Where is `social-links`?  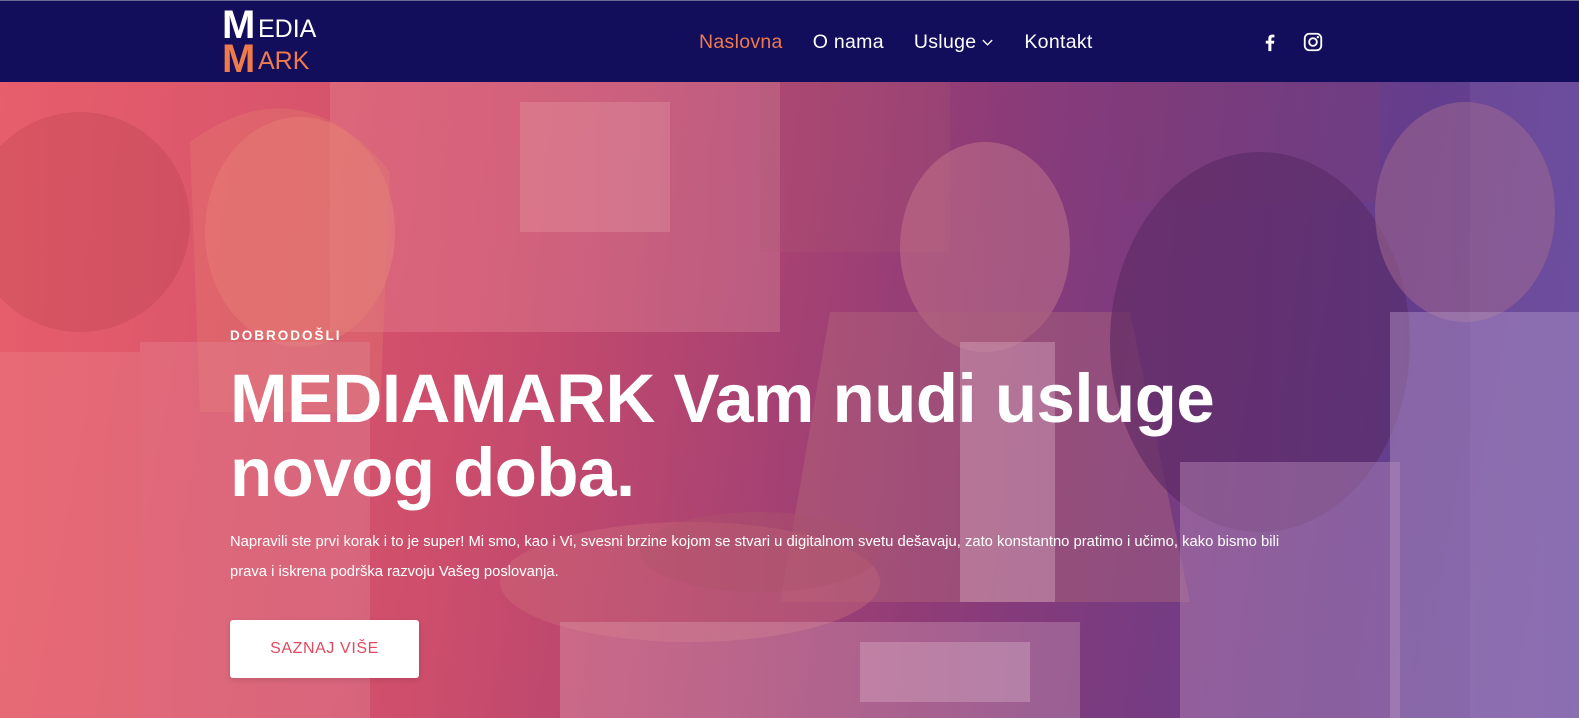 social-links is located at coordinates (1292, 42).